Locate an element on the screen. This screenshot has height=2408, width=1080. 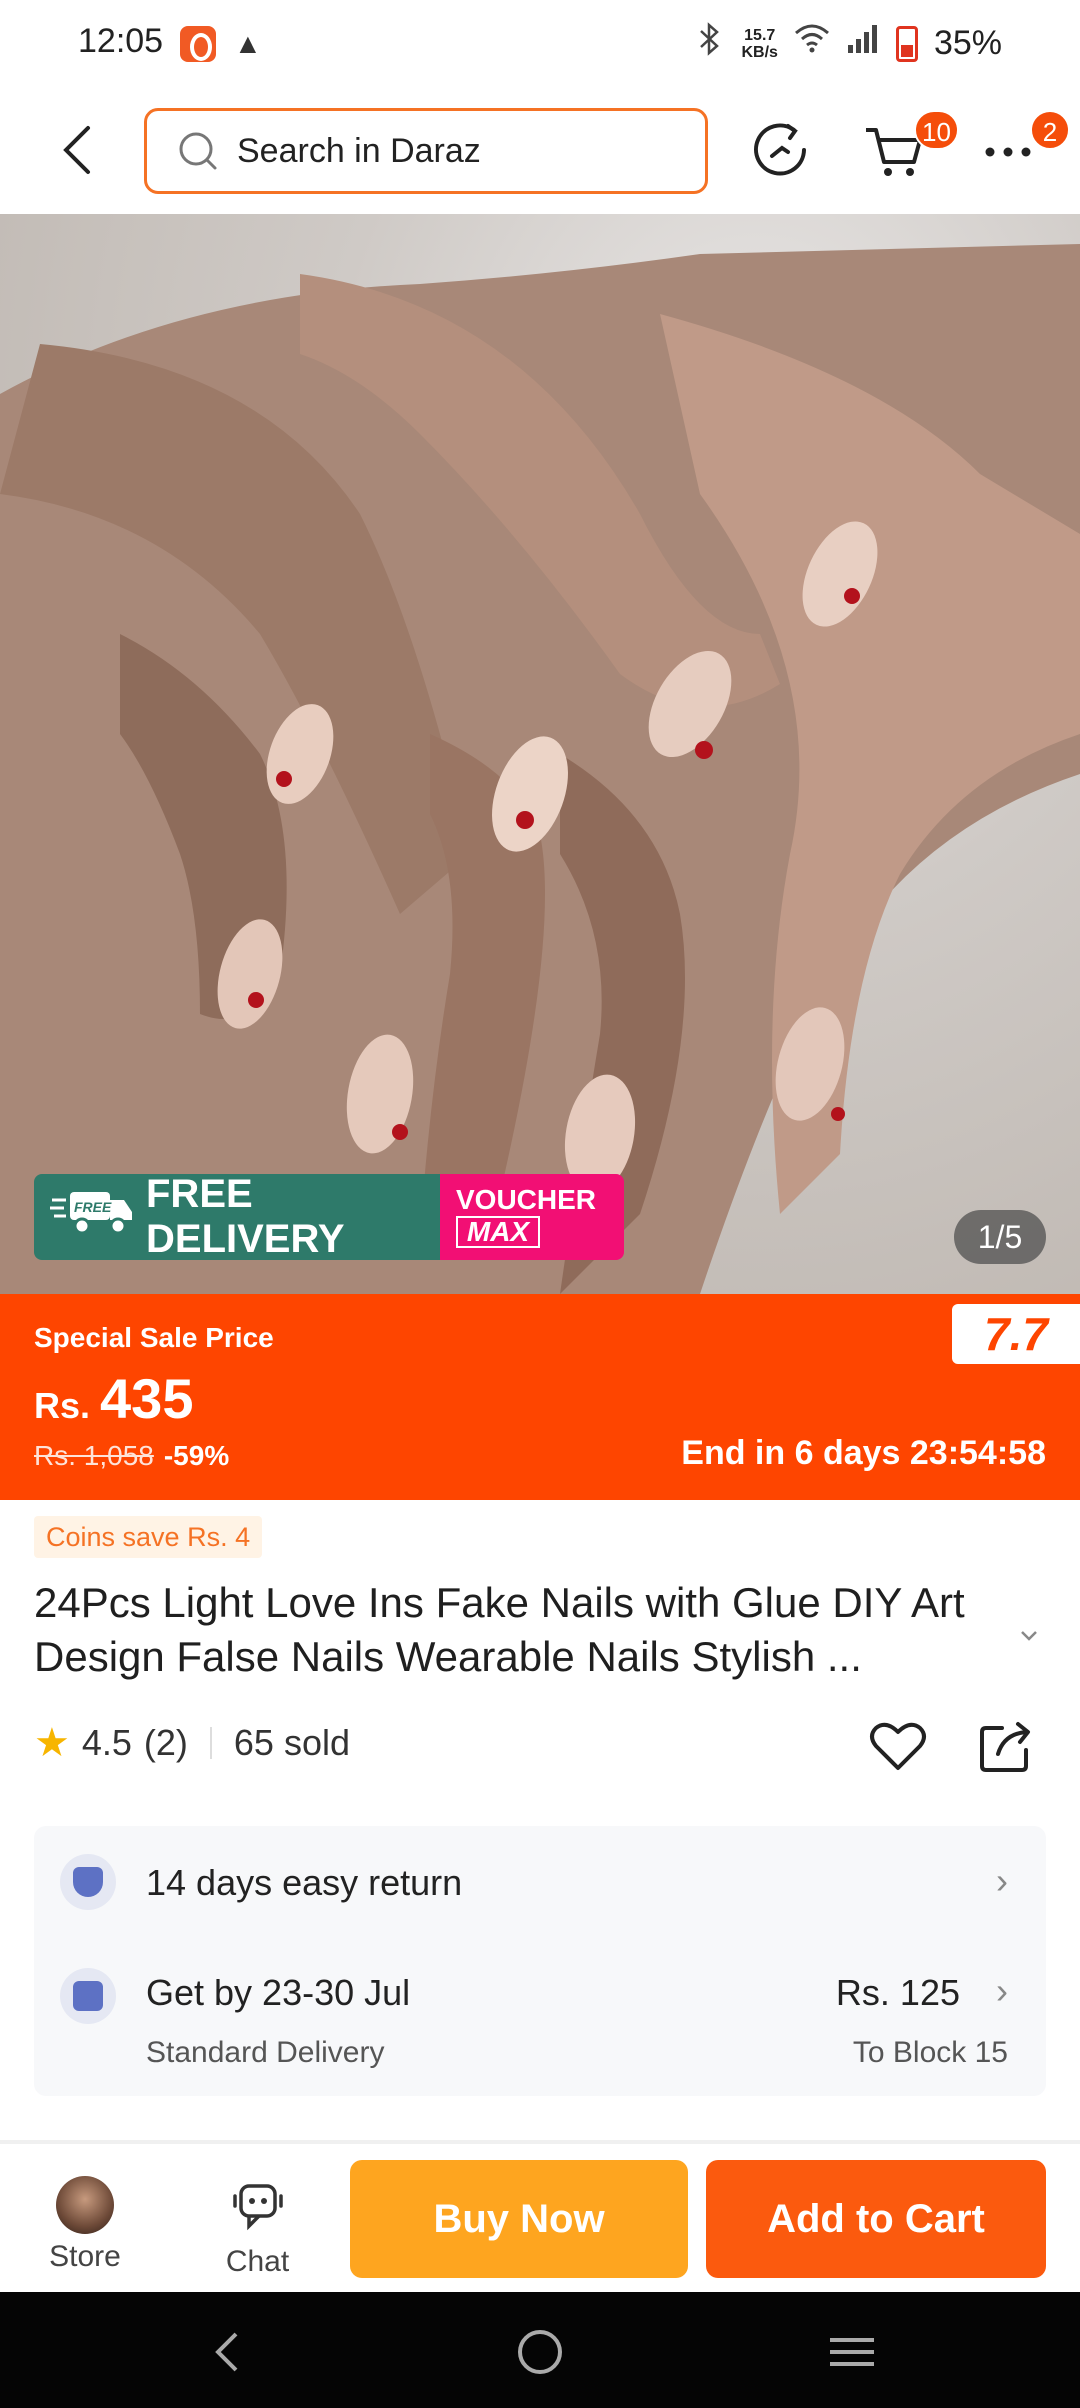
nav-menu-icon is located at coordinates (852, 2352).